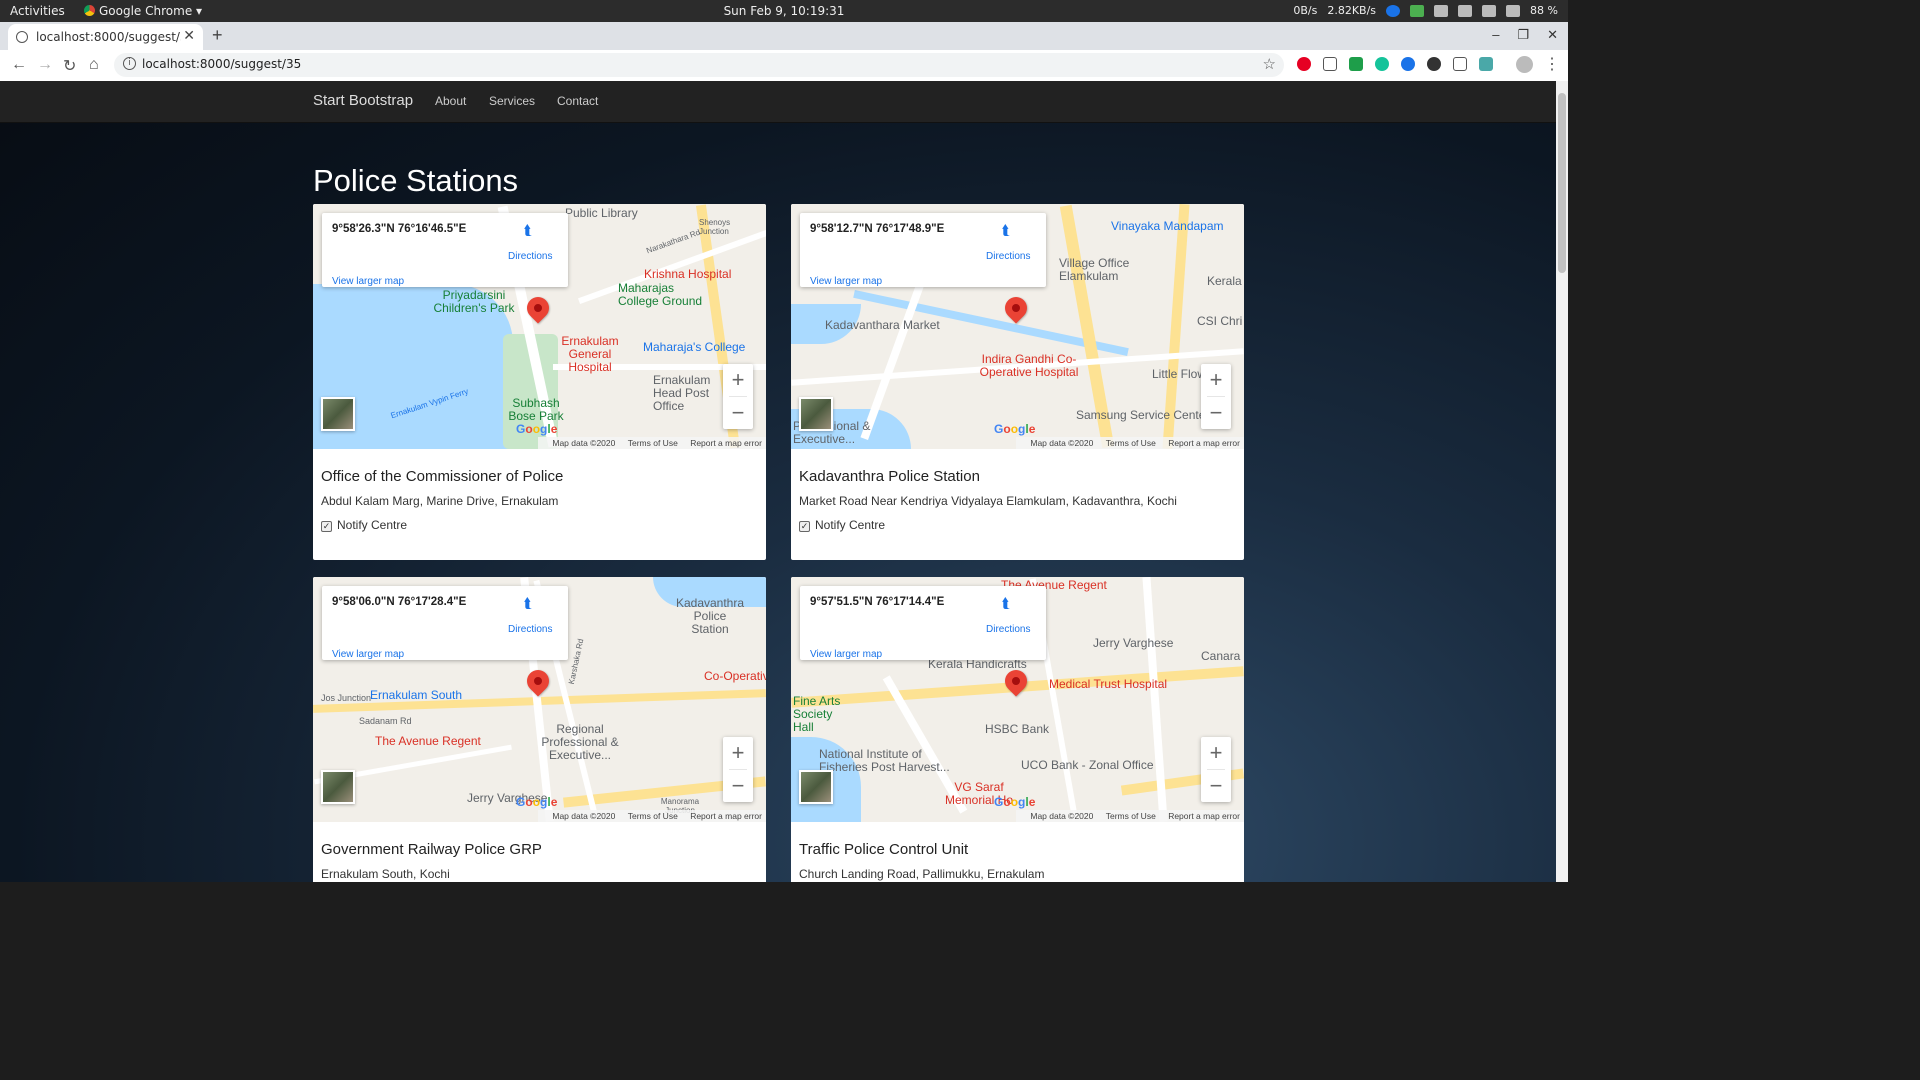  Describe the element at coordinates (1465, 10) in the screenshot. I see `cloud-icon` at that location.